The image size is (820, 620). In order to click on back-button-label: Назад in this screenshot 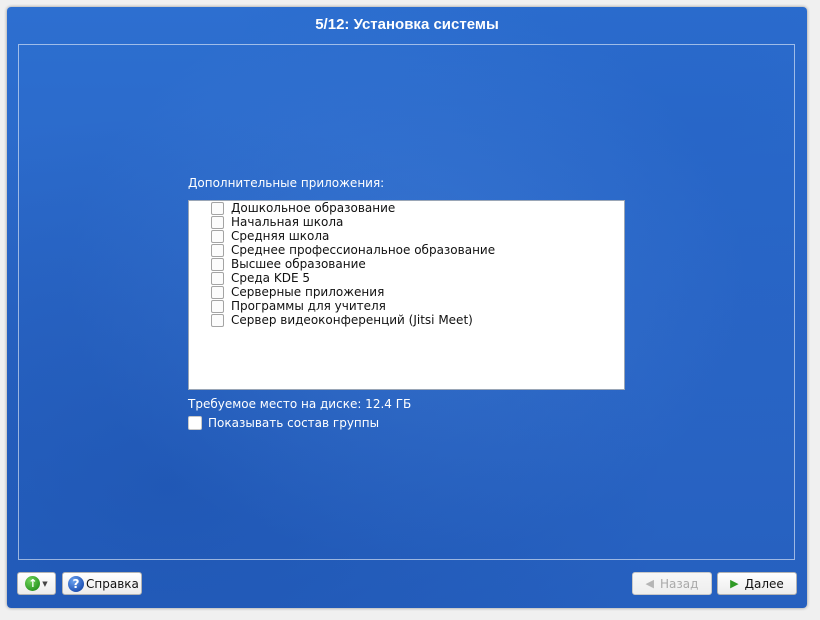, I will do `click(679, 583)`.